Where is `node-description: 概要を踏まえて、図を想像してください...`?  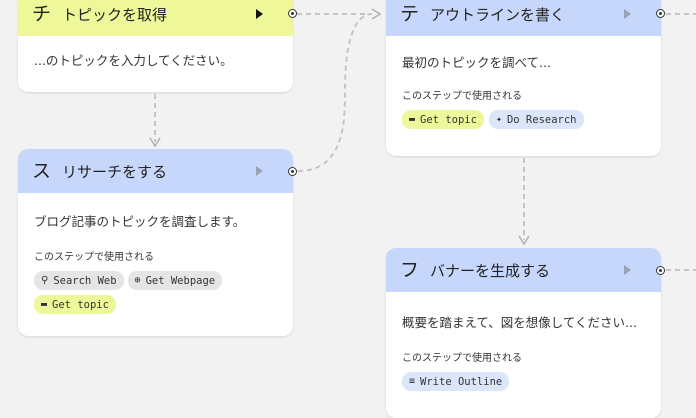 node-description: 概要を踏まえて、図を想像してください... is located at coordinates (519, 322).